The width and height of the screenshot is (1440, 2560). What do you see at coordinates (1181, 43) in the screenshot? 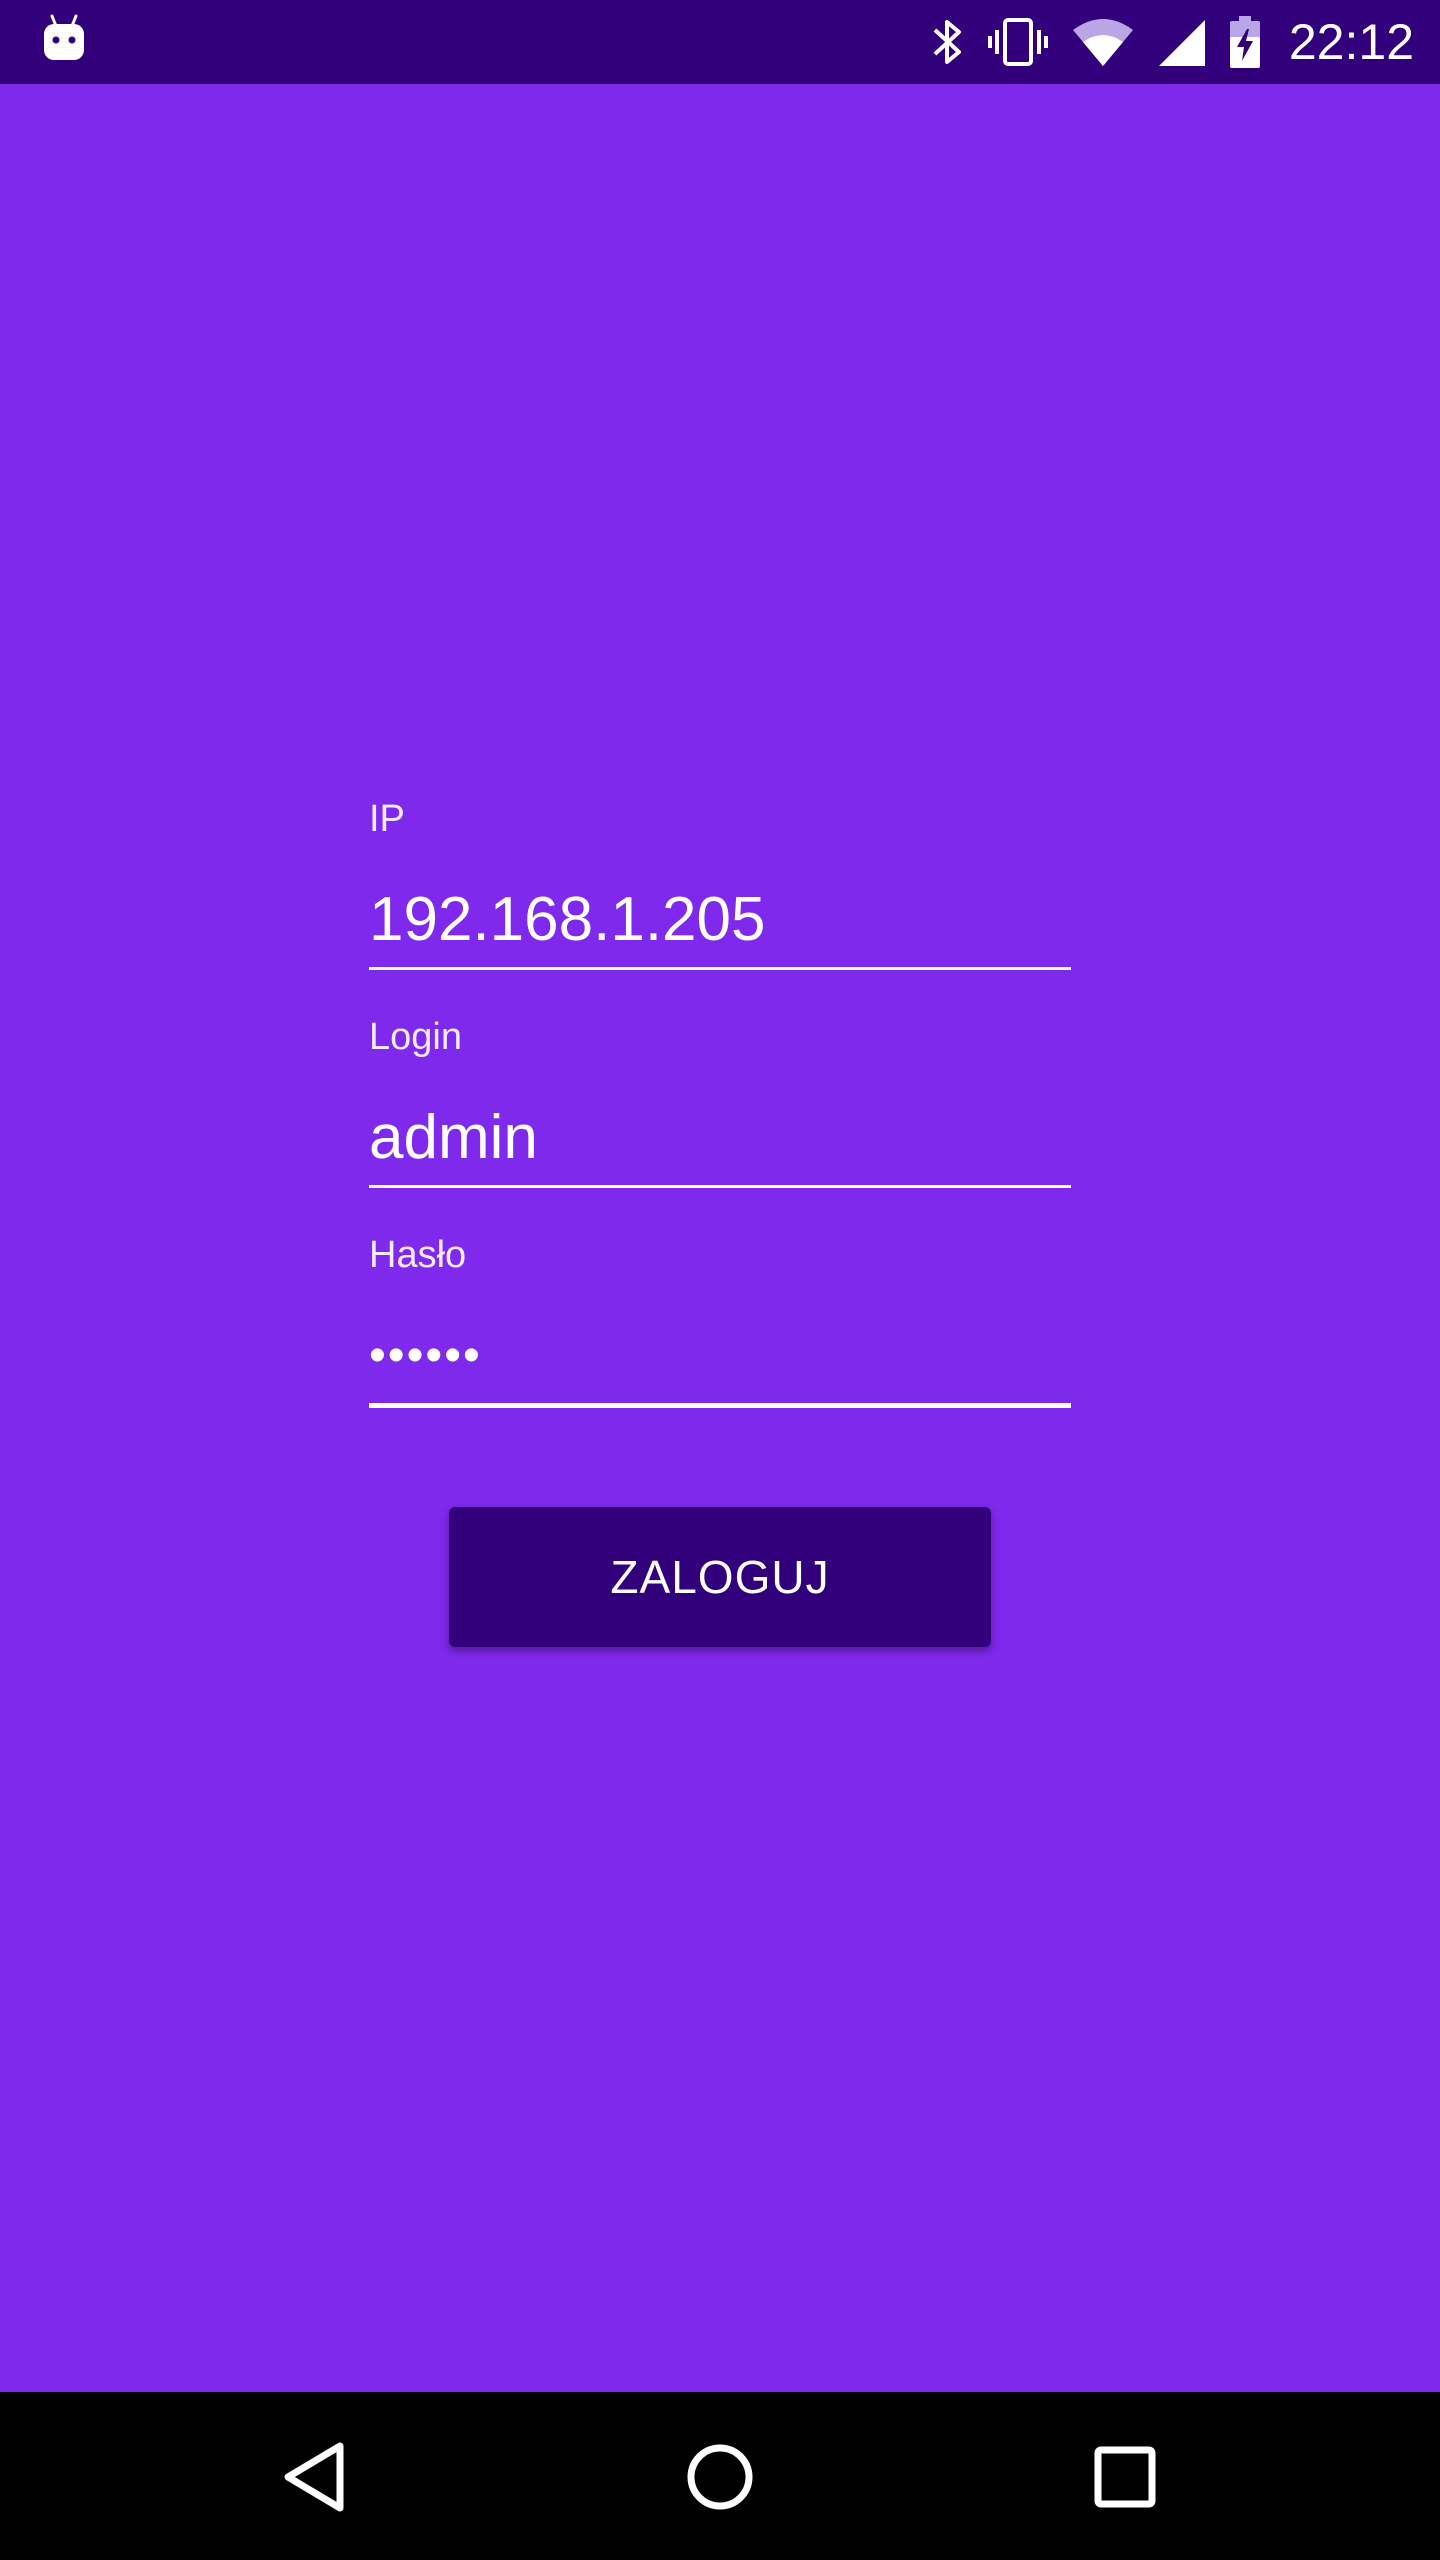
I see `signal-icon` at bounding box center [1181, 43].